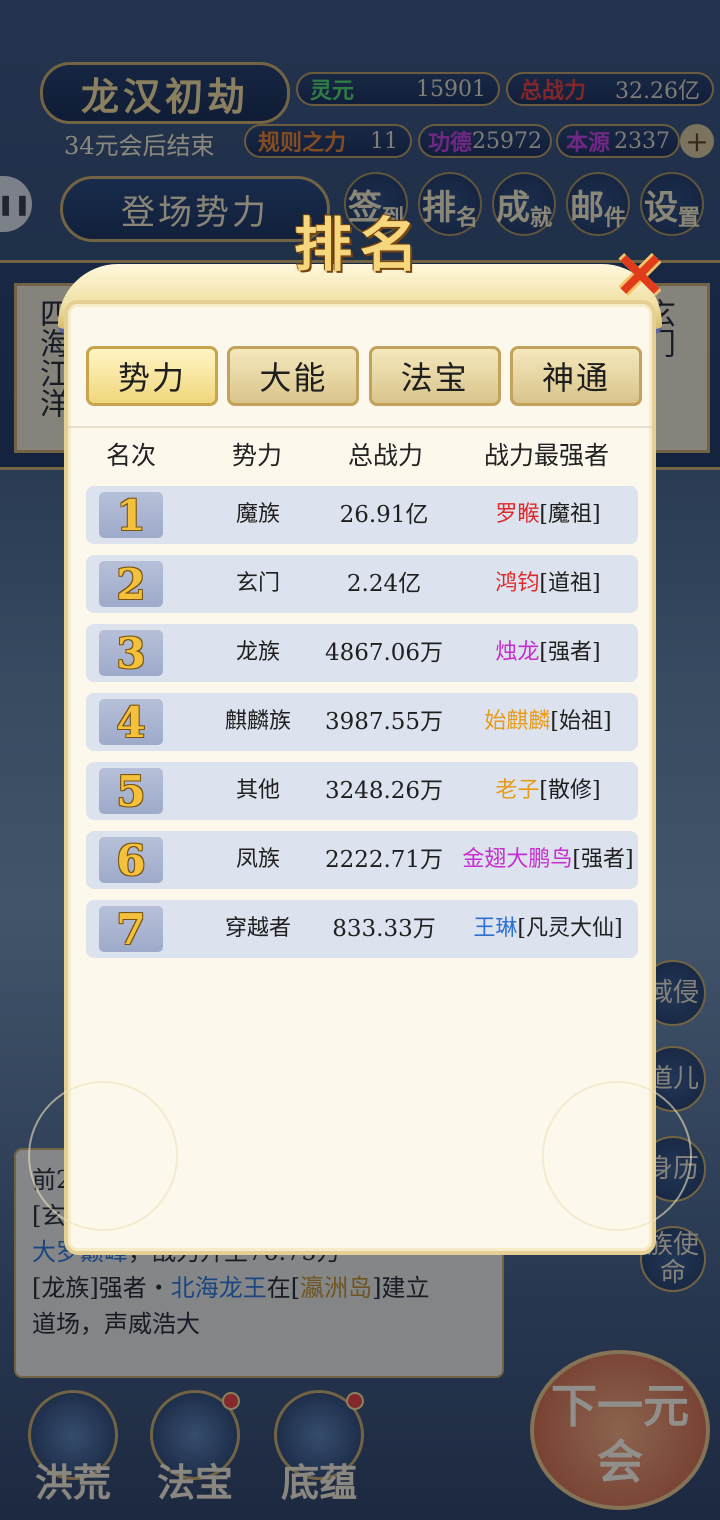  I want to click on rank-badge: 4, so click(131, 722).